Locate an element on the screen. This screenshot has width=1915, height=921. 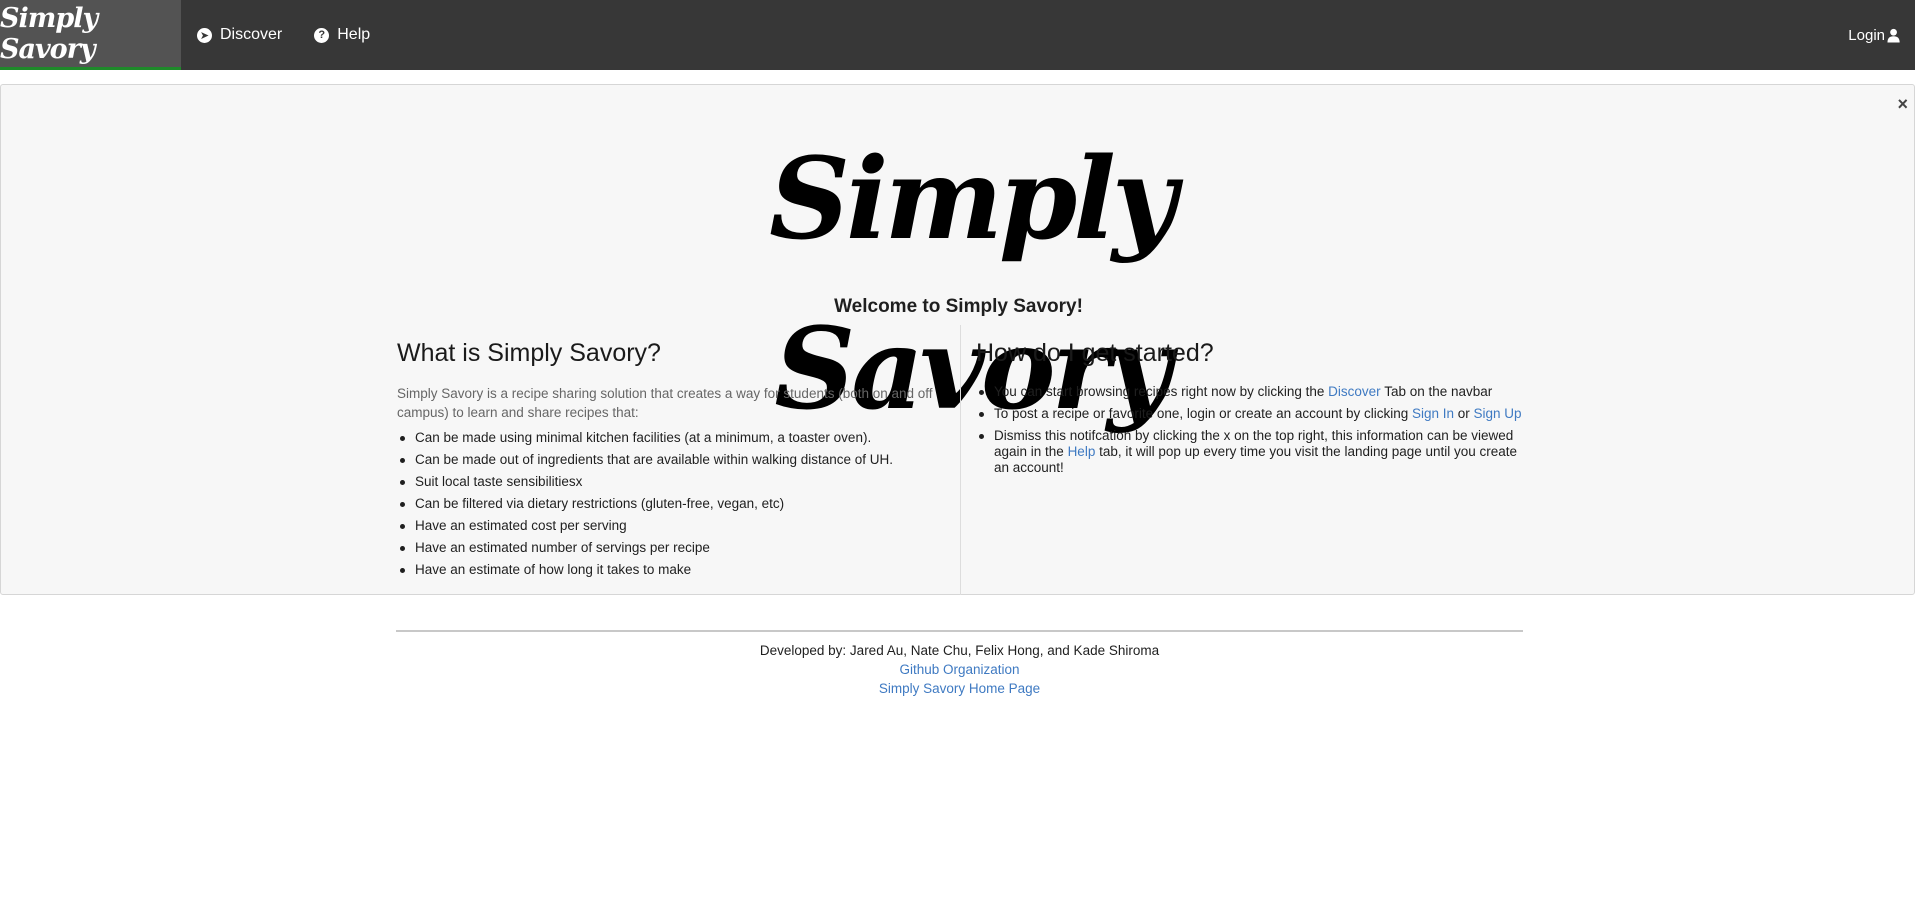
getting-started-heading: How do I get started? is located at coordinates (1095, 353).